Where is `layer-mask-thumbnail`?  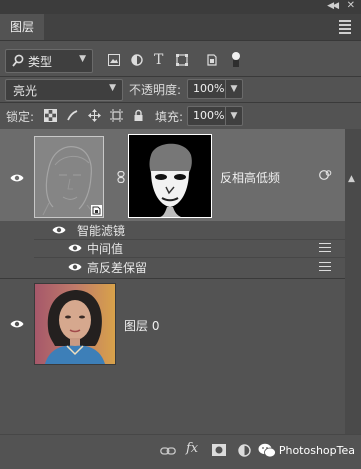 layer-mask-thumbnail is located at coordinates (170, 176).